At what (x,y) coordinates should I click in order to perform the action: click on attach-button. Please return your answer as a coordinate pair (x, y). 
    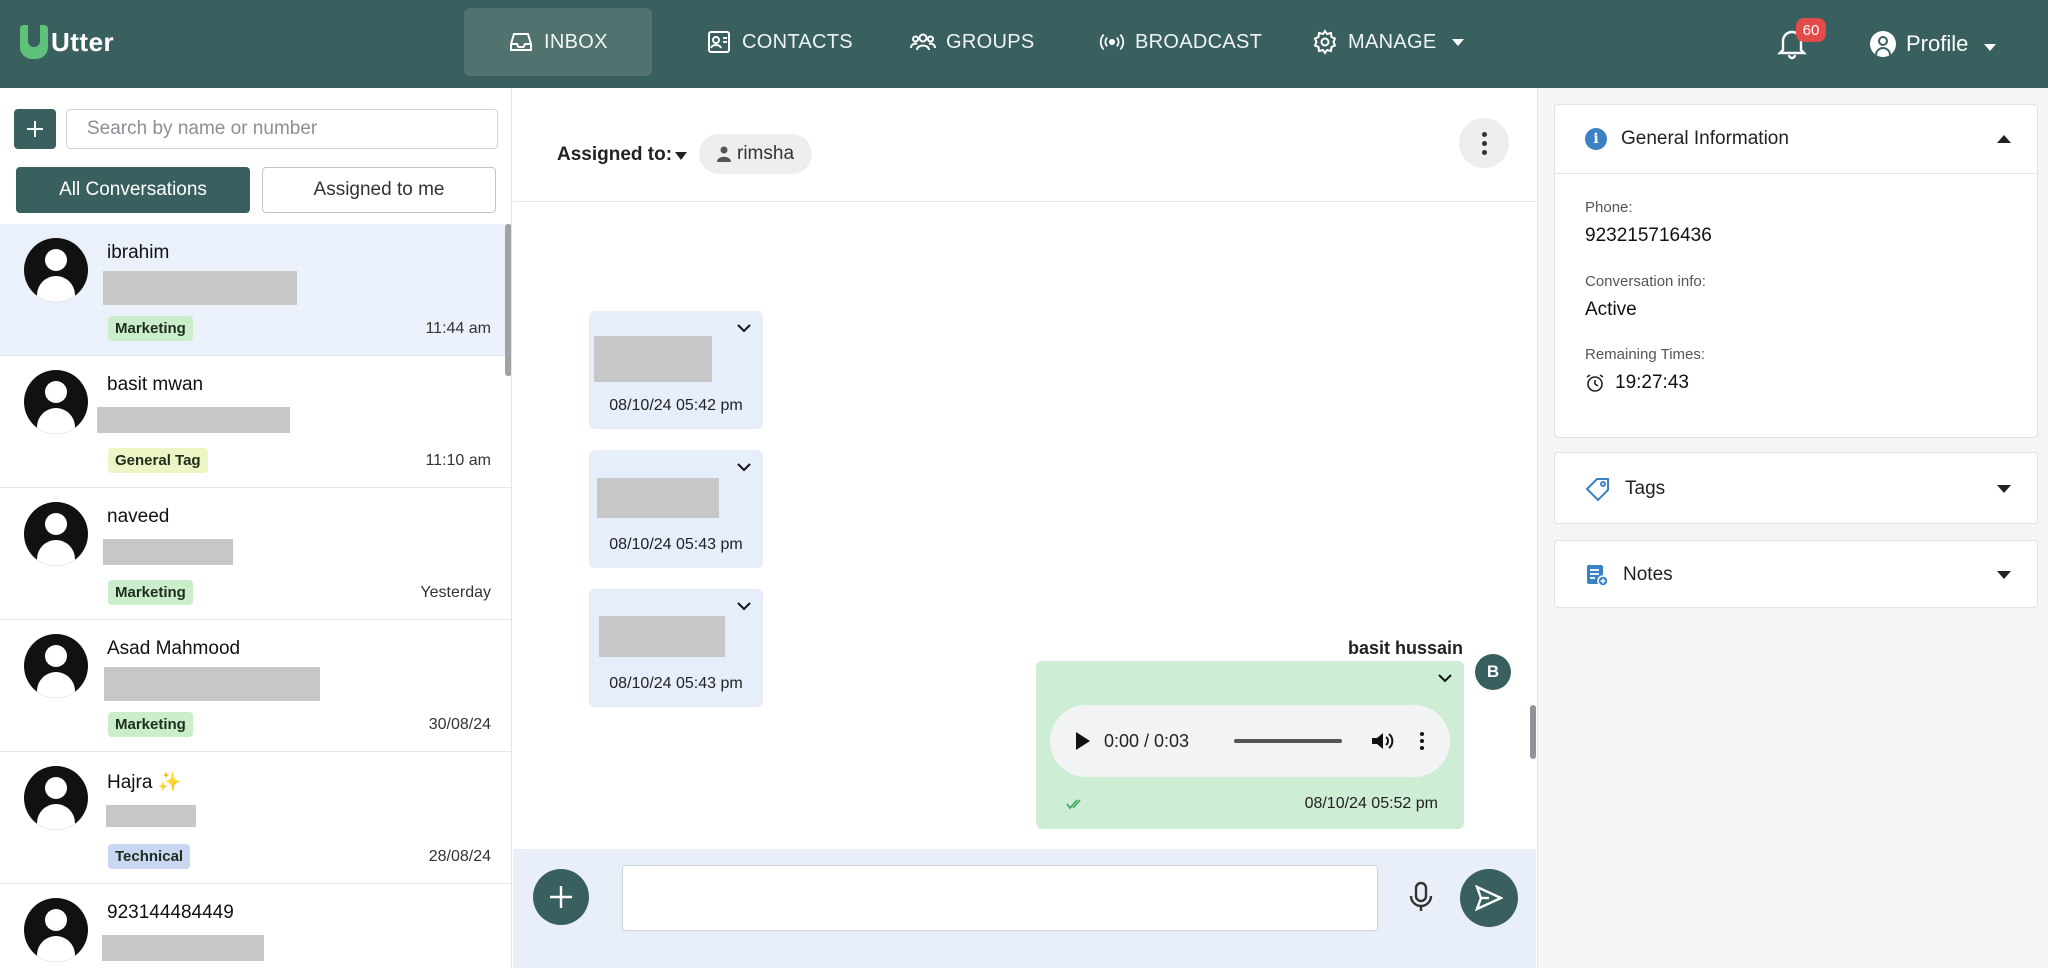
    Looking at the image, I should click on (561, 897).